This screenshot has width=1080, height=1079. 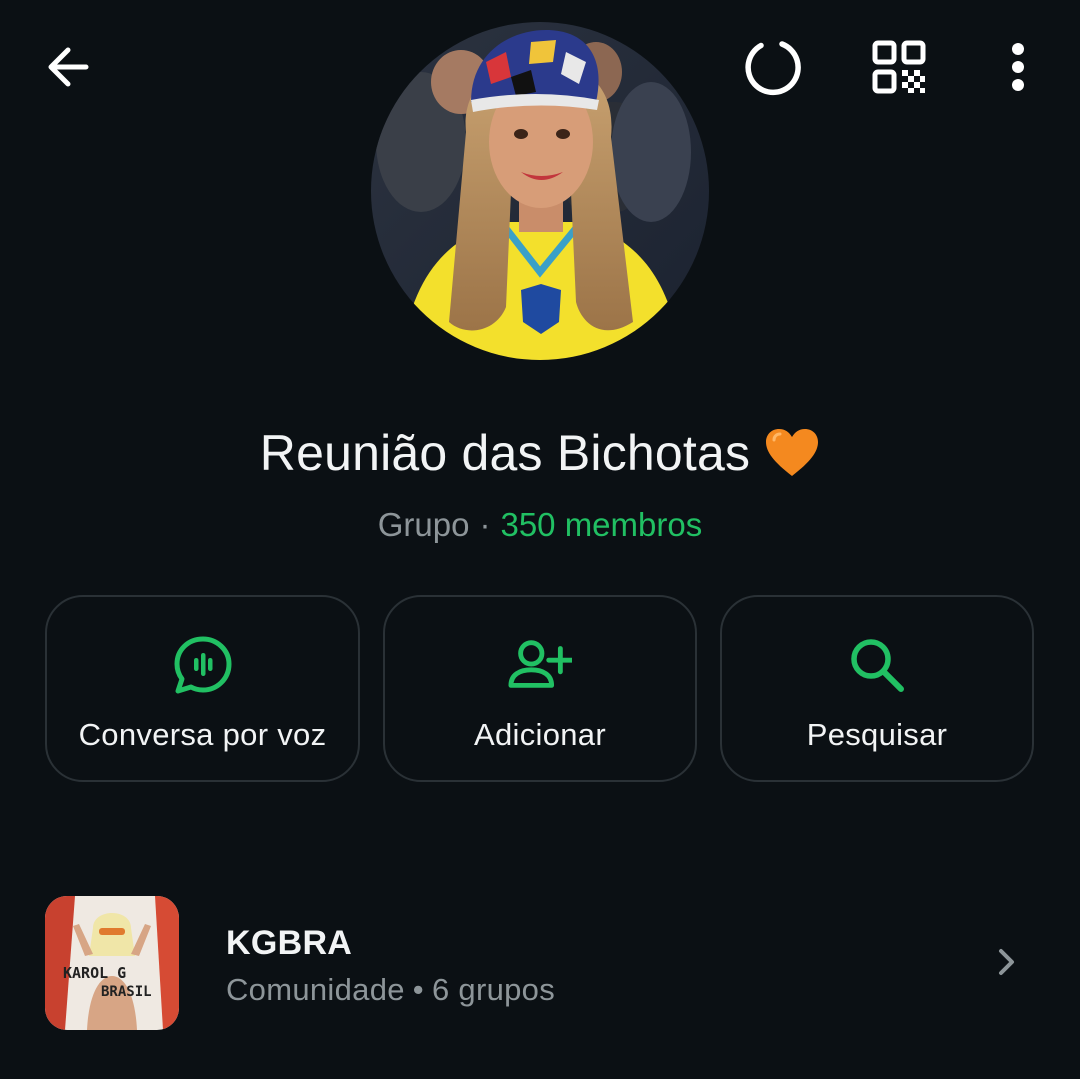 I want to click on community-group-count: 6 grupos, so click(x=493, y=989).